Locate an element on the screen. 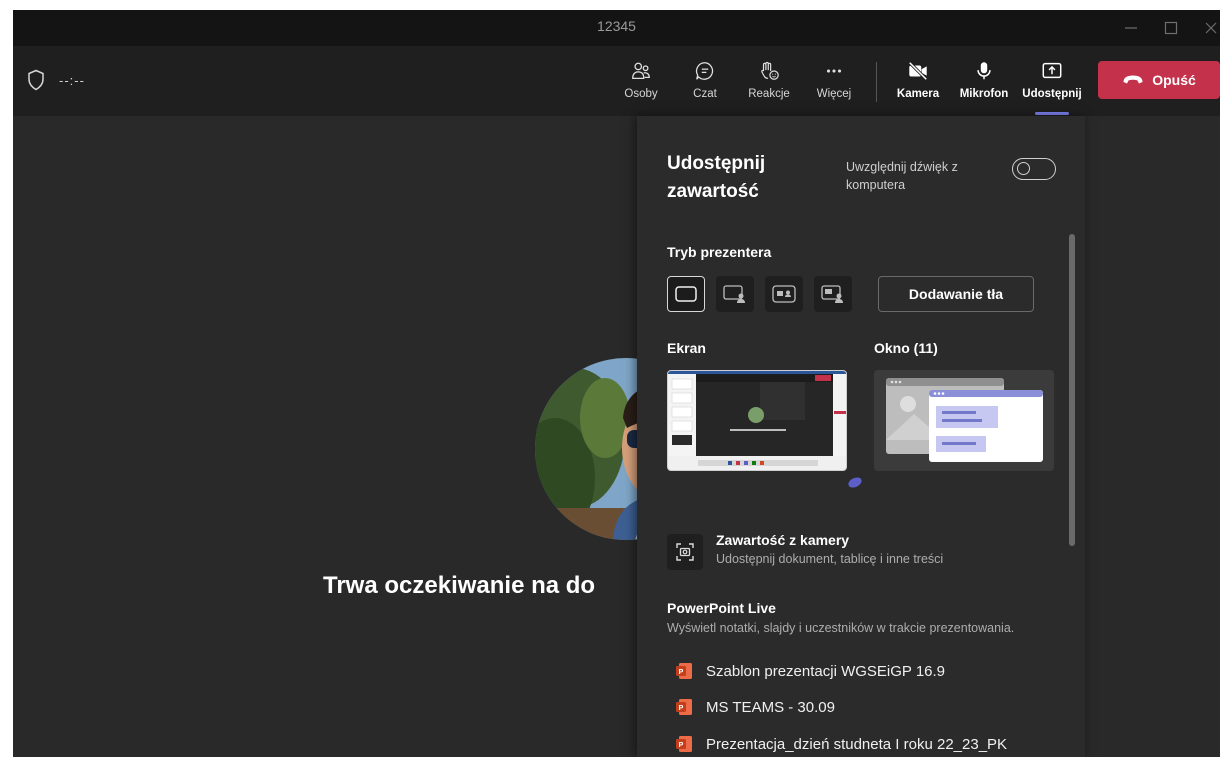 The width and height of the screenshot is (1220, 757). screen-preview-image is located at coordinates (757, 420).